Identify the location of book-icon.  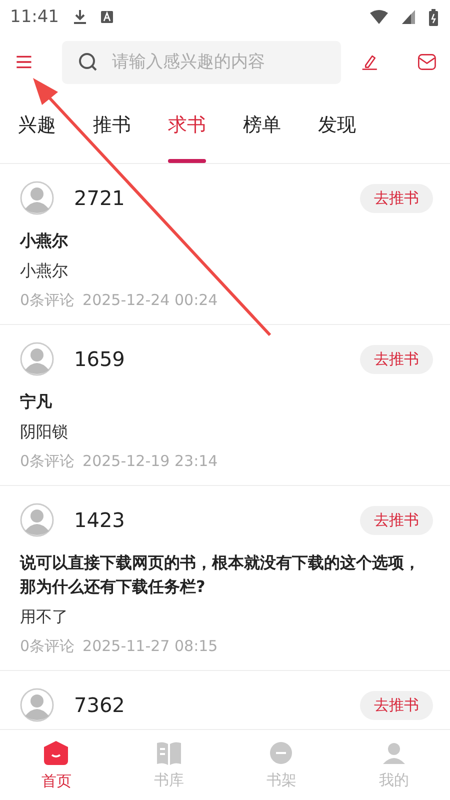
(169, 752).